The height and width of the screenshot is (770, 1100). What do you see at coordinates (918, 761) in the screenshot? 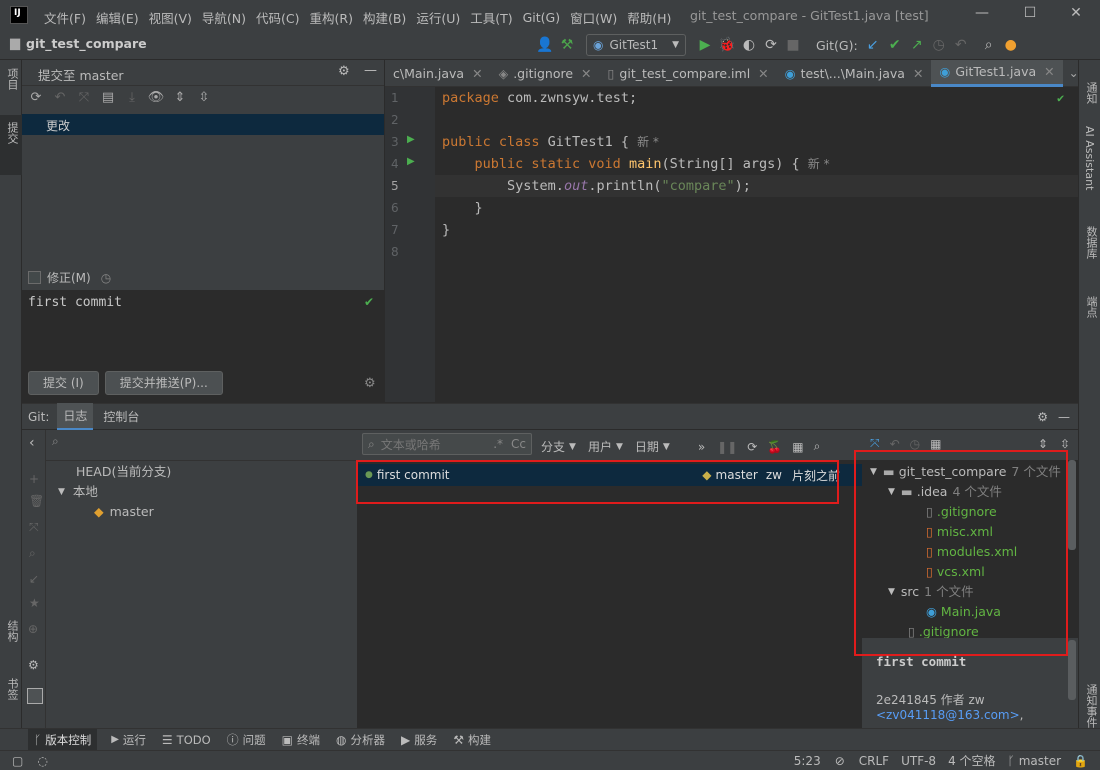
I see `file-encoding: UTF-8` at bounding box center [918, 761].